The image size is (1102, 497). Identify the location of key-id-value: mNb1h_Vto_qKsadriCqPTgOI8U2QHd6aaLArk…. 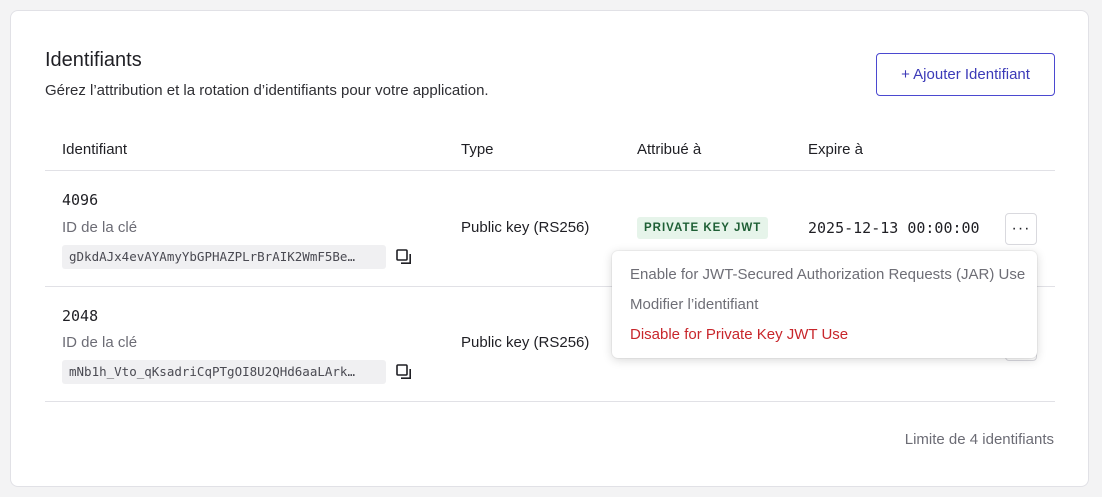
(224, 372).